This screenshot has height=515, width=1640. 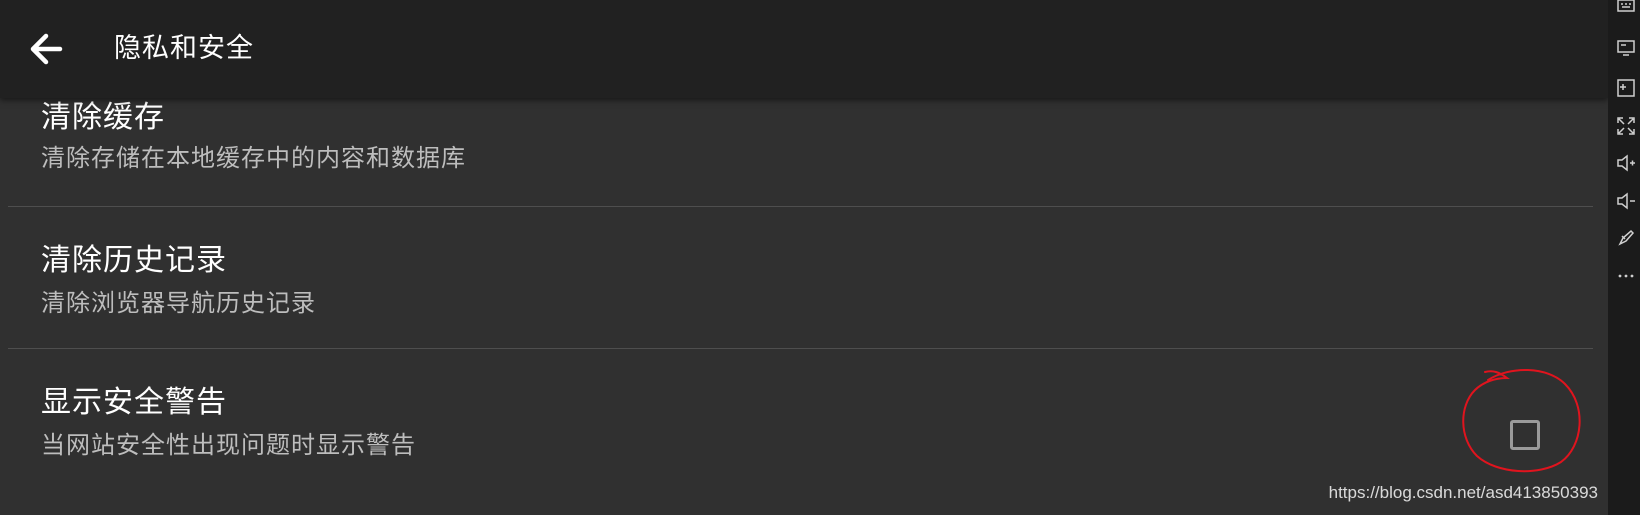 What do you see at coordinates (1624, 257) in the screenshot?
I see `side-toolbar` at bounding box center [1624, 257].